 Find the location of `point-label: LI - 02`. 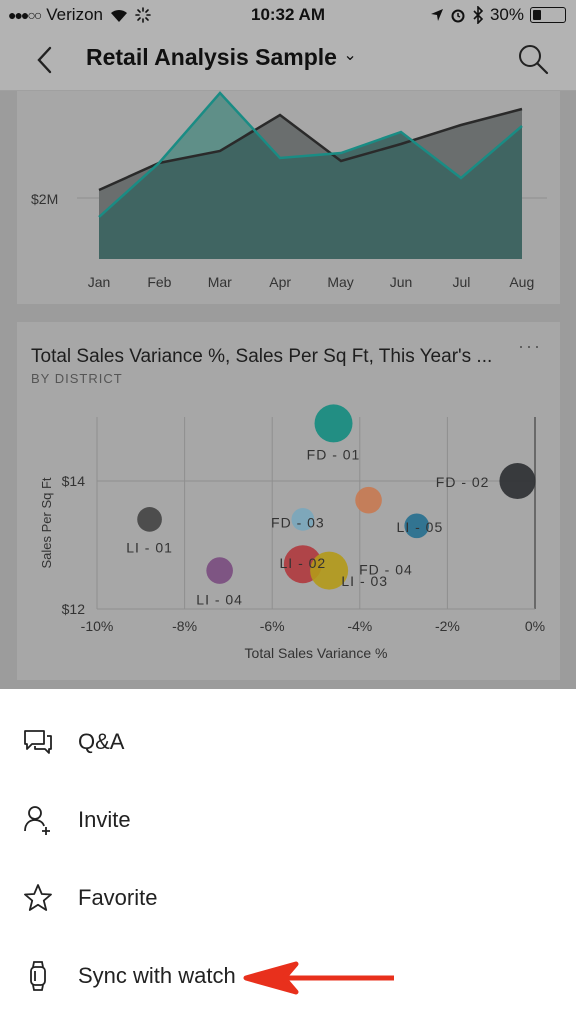

point-label: LI - 02 is located at coordinates (303, 563).